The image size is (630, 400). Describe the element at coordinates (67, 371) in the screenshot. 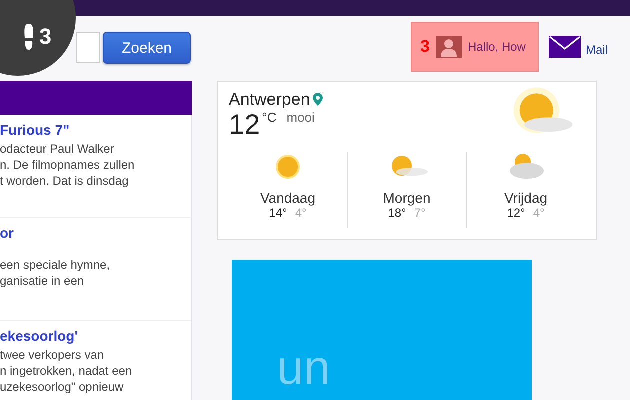

I see `news-snippet: twee verkopers van n ingetrokken, nadat een uzekesoorlog" opnieuw` at that location.